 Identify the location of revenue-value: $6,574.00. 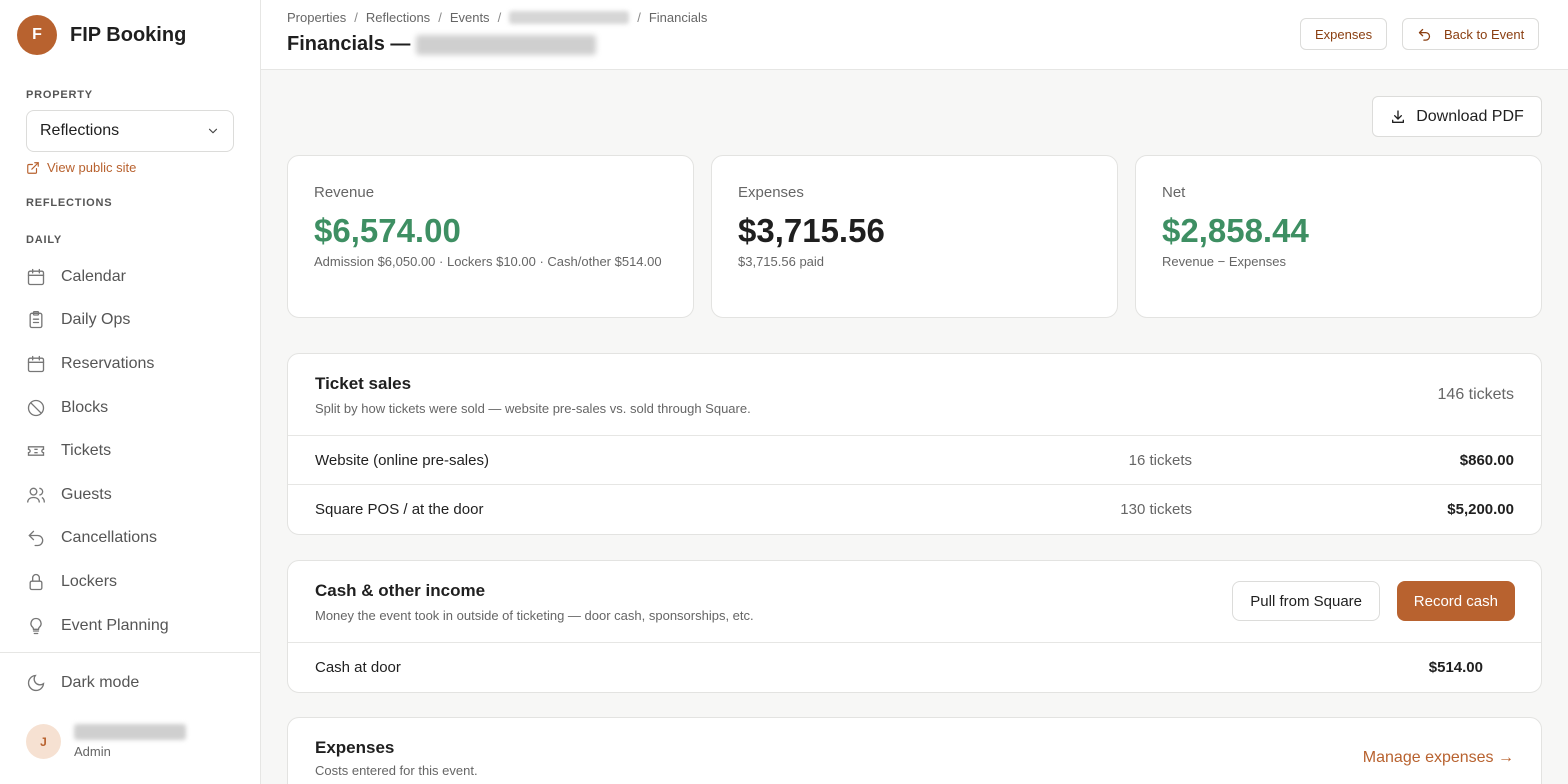
(387, 230).